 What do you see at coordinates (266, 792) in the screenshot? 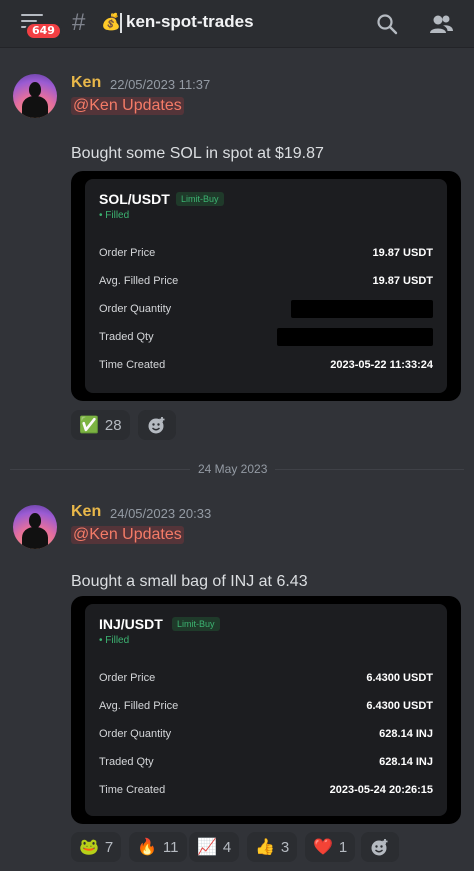
I see `time-created-row: Time Created 2023-05-24 20:26:15` at bounding box center [266, 792].